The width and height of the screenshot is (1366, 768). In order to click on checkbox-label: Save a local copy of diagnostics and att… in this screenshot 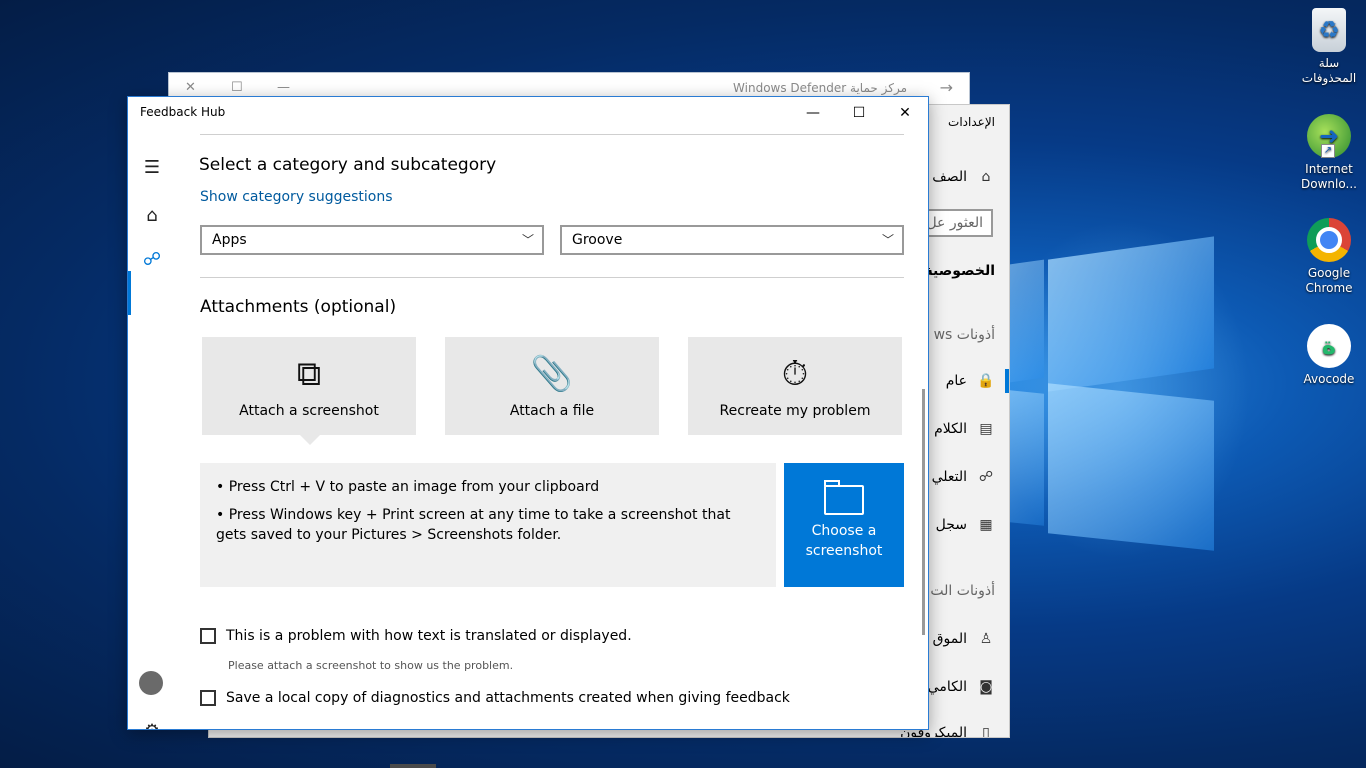, I will do `click(508, 698)`.